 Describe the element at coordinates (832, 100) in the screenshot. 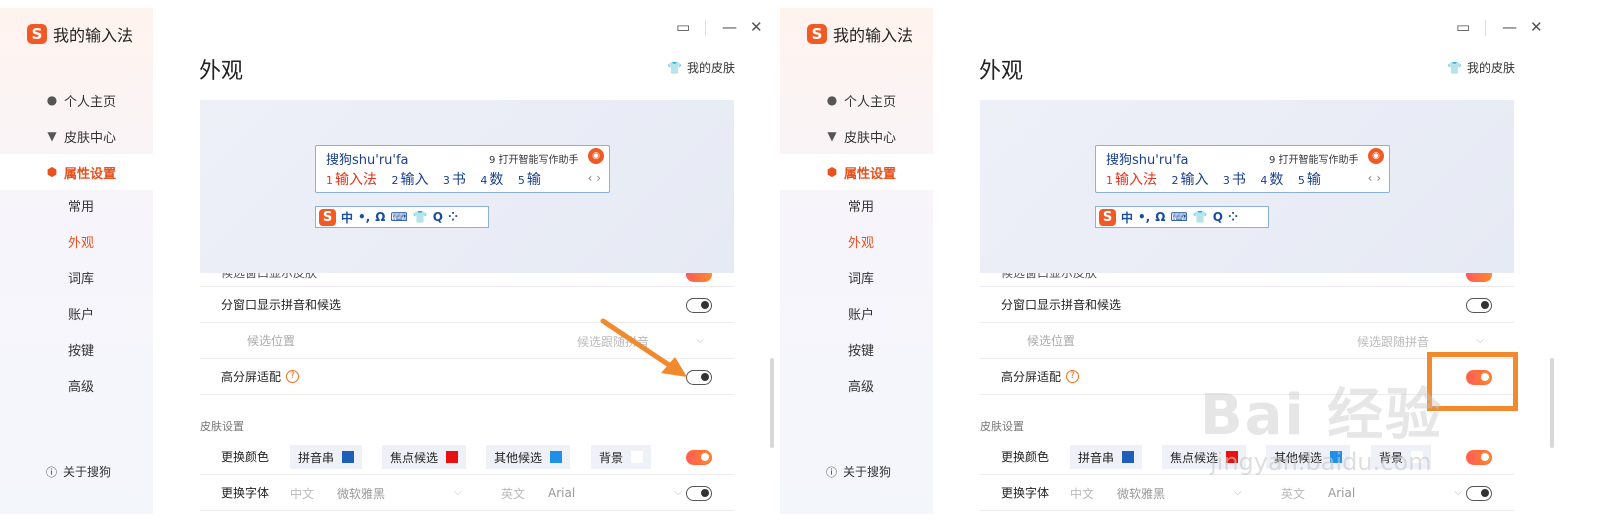

I see `user-icon: ●` at that location.